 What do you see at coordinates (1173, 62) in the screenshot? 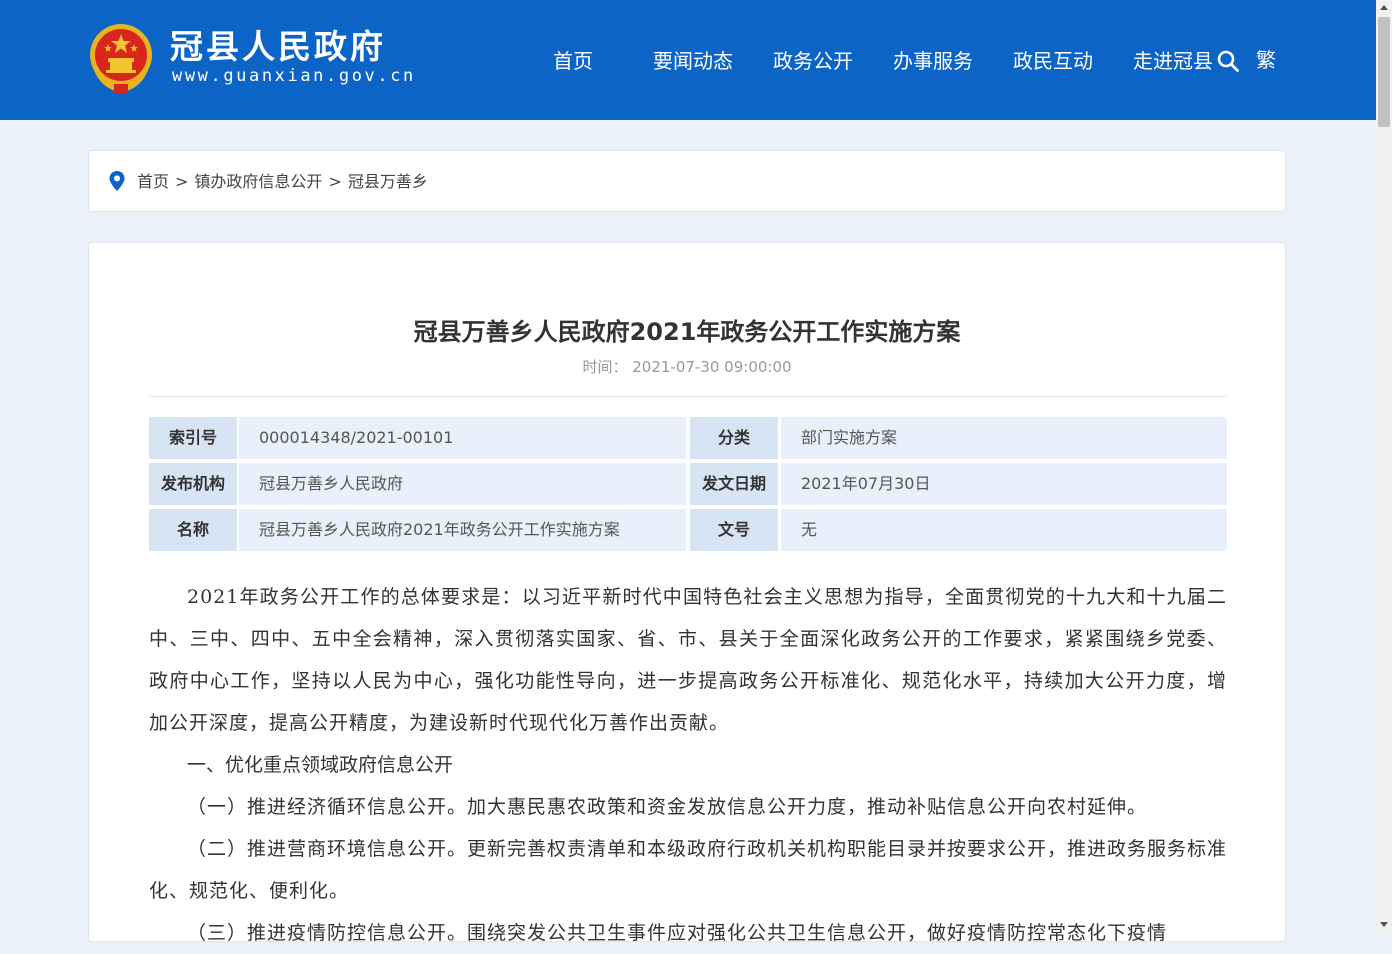
I see `nav-about-county: 走进冠县` at bounding box center [1173, 62].